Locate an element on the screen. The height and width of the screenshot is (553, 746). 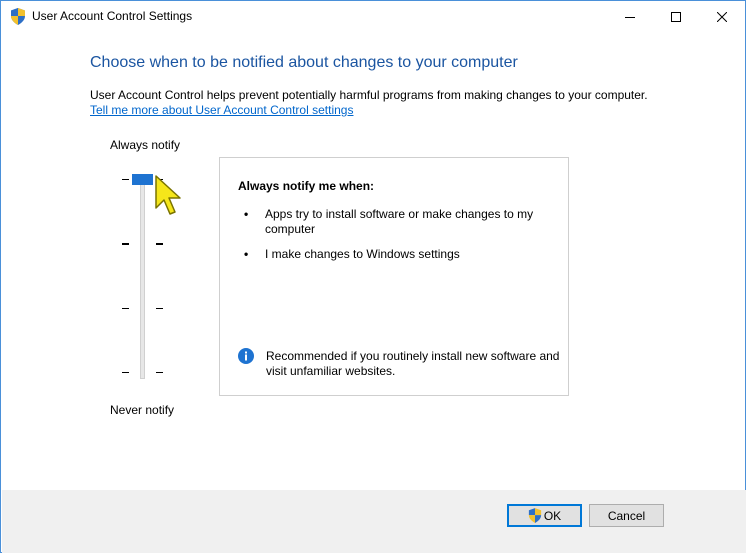
maximize-button is located at coordinates (676, 16).